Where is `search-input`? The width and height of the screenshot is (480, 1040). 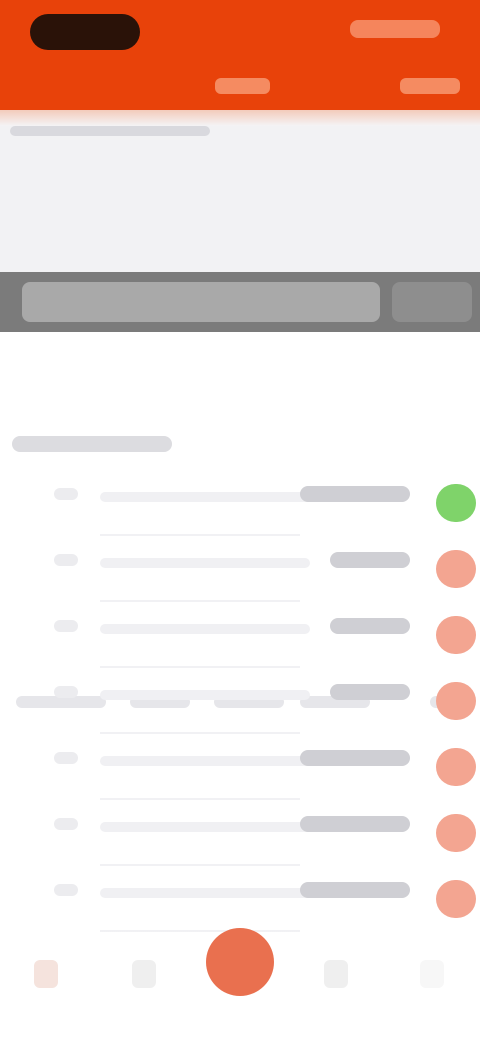
search-input is located at coordinates (201, 302).